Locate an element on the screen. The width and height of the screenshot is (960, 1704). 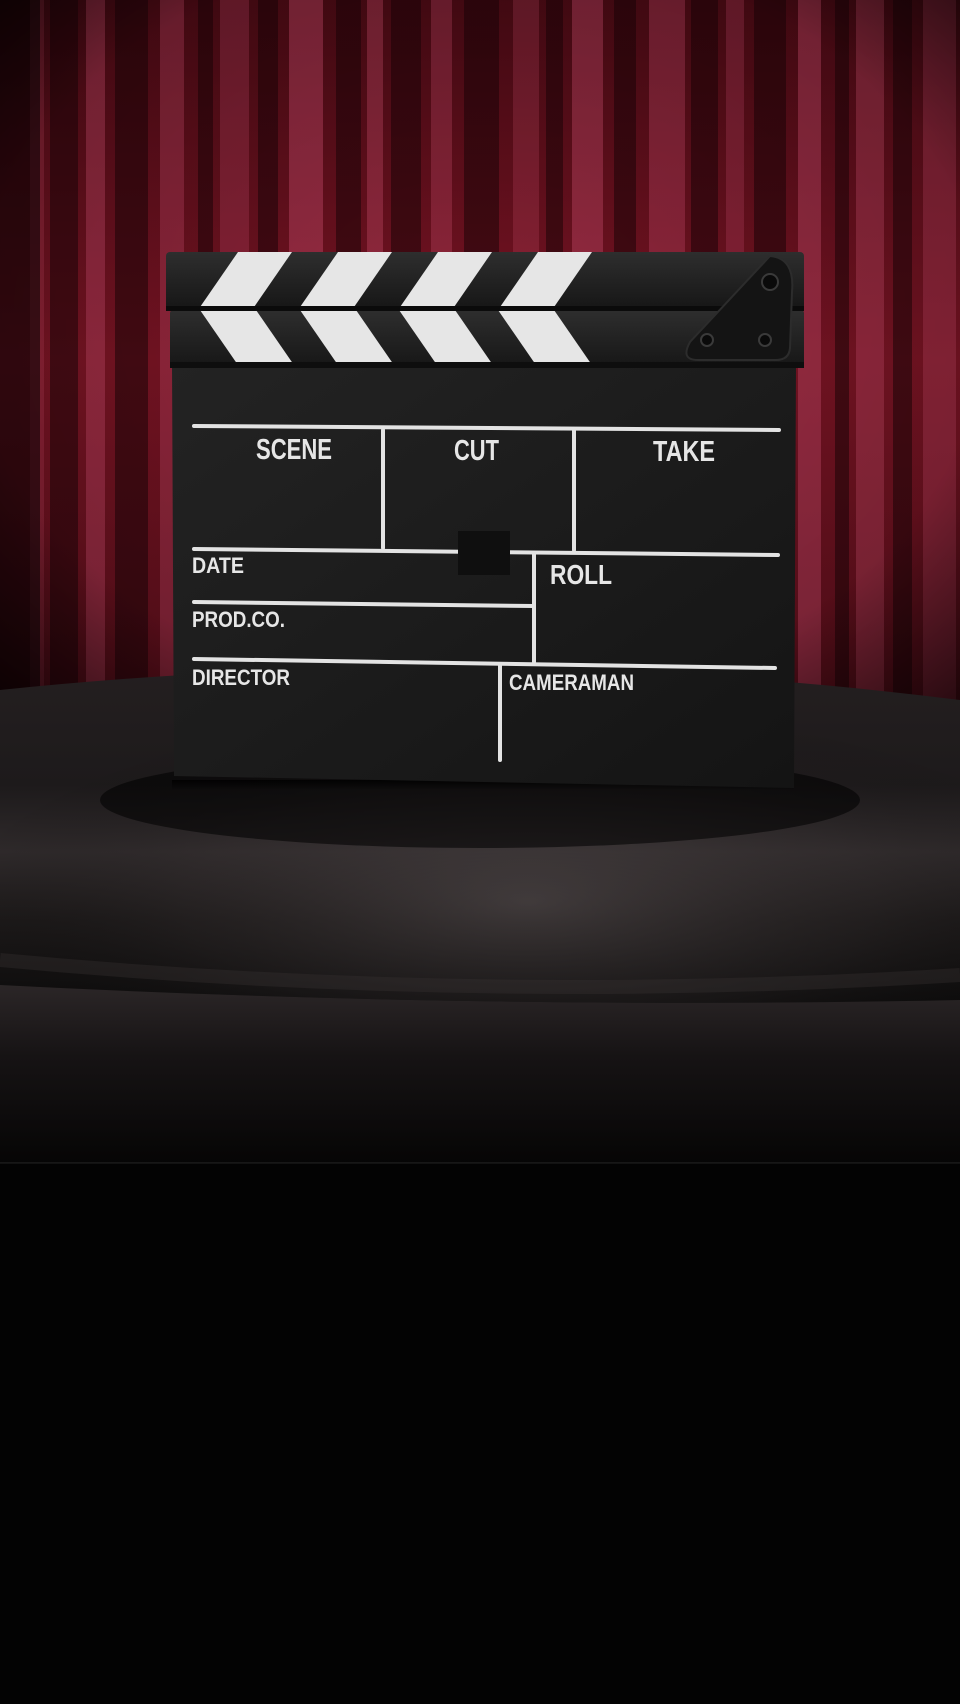
label-scene: SCENE is located at coordinates (294, 450).